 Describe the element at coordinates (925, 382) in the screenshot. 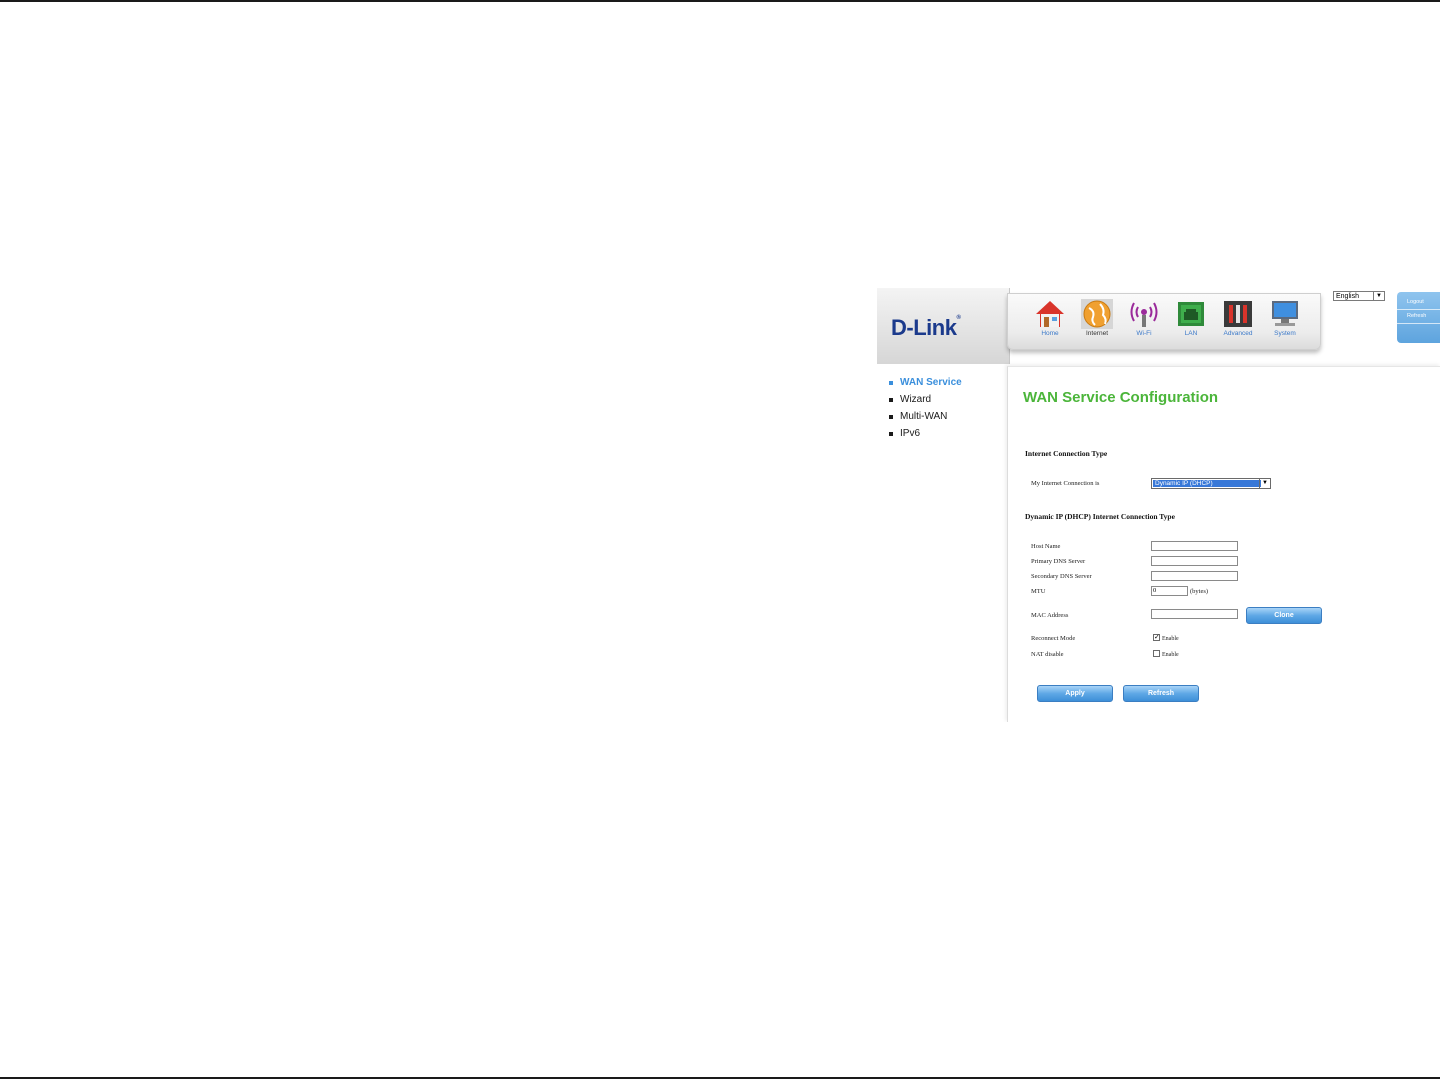

I see `sidebar-item-wan-service: WAN Service` at that location.